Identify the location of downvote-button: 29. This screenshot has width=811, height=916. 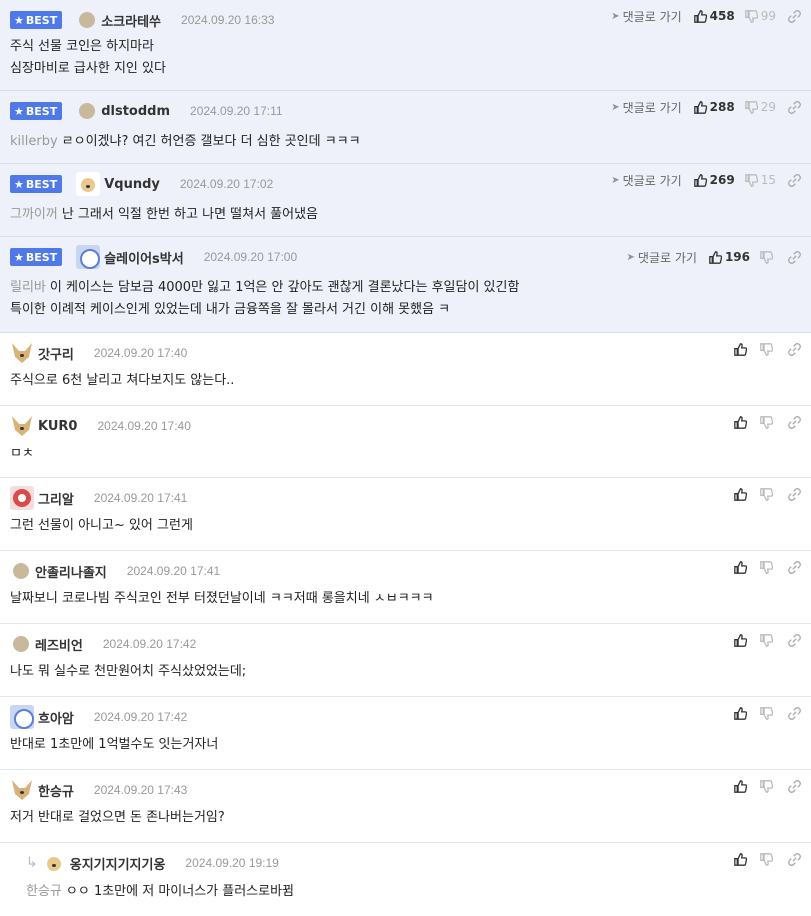
(760, 107).